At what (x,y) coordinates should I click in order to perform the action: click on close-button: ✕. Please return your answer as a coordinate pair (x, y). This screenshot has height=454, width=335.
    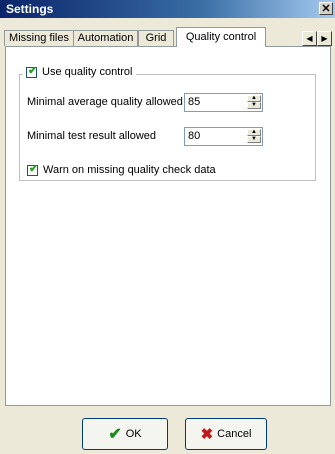
    Looking at the image, I should click on (326, 8).